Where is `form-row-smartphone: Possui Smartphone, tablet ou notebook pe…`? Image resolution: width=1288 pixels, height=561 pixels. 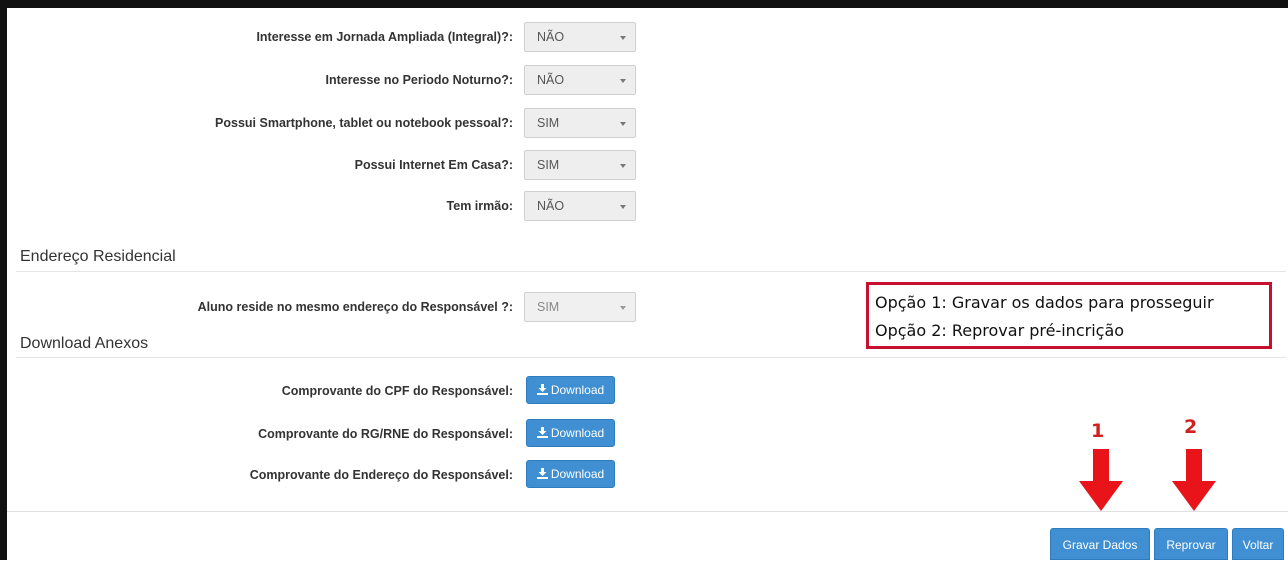 form-row-smartphone: Possui Smartphone, tablet ou notebook pe… is located at coordinates (644, 123).